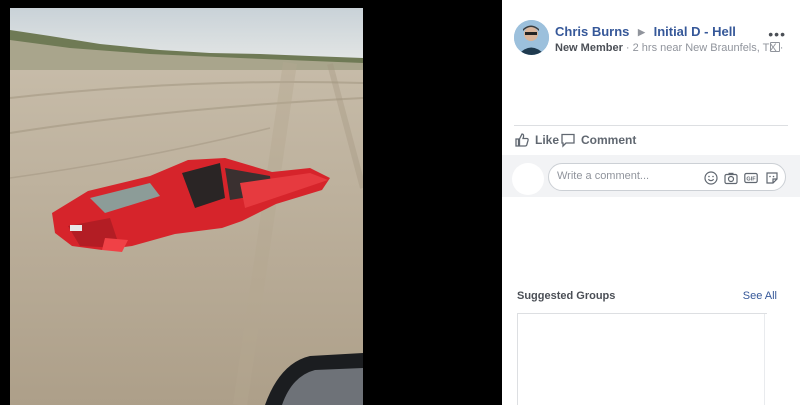 The width and height of the screenshot is (800, 405). Describe the element at coordinates (760, 296) in the screenshot. I see `see-all-link: See All` at that location.